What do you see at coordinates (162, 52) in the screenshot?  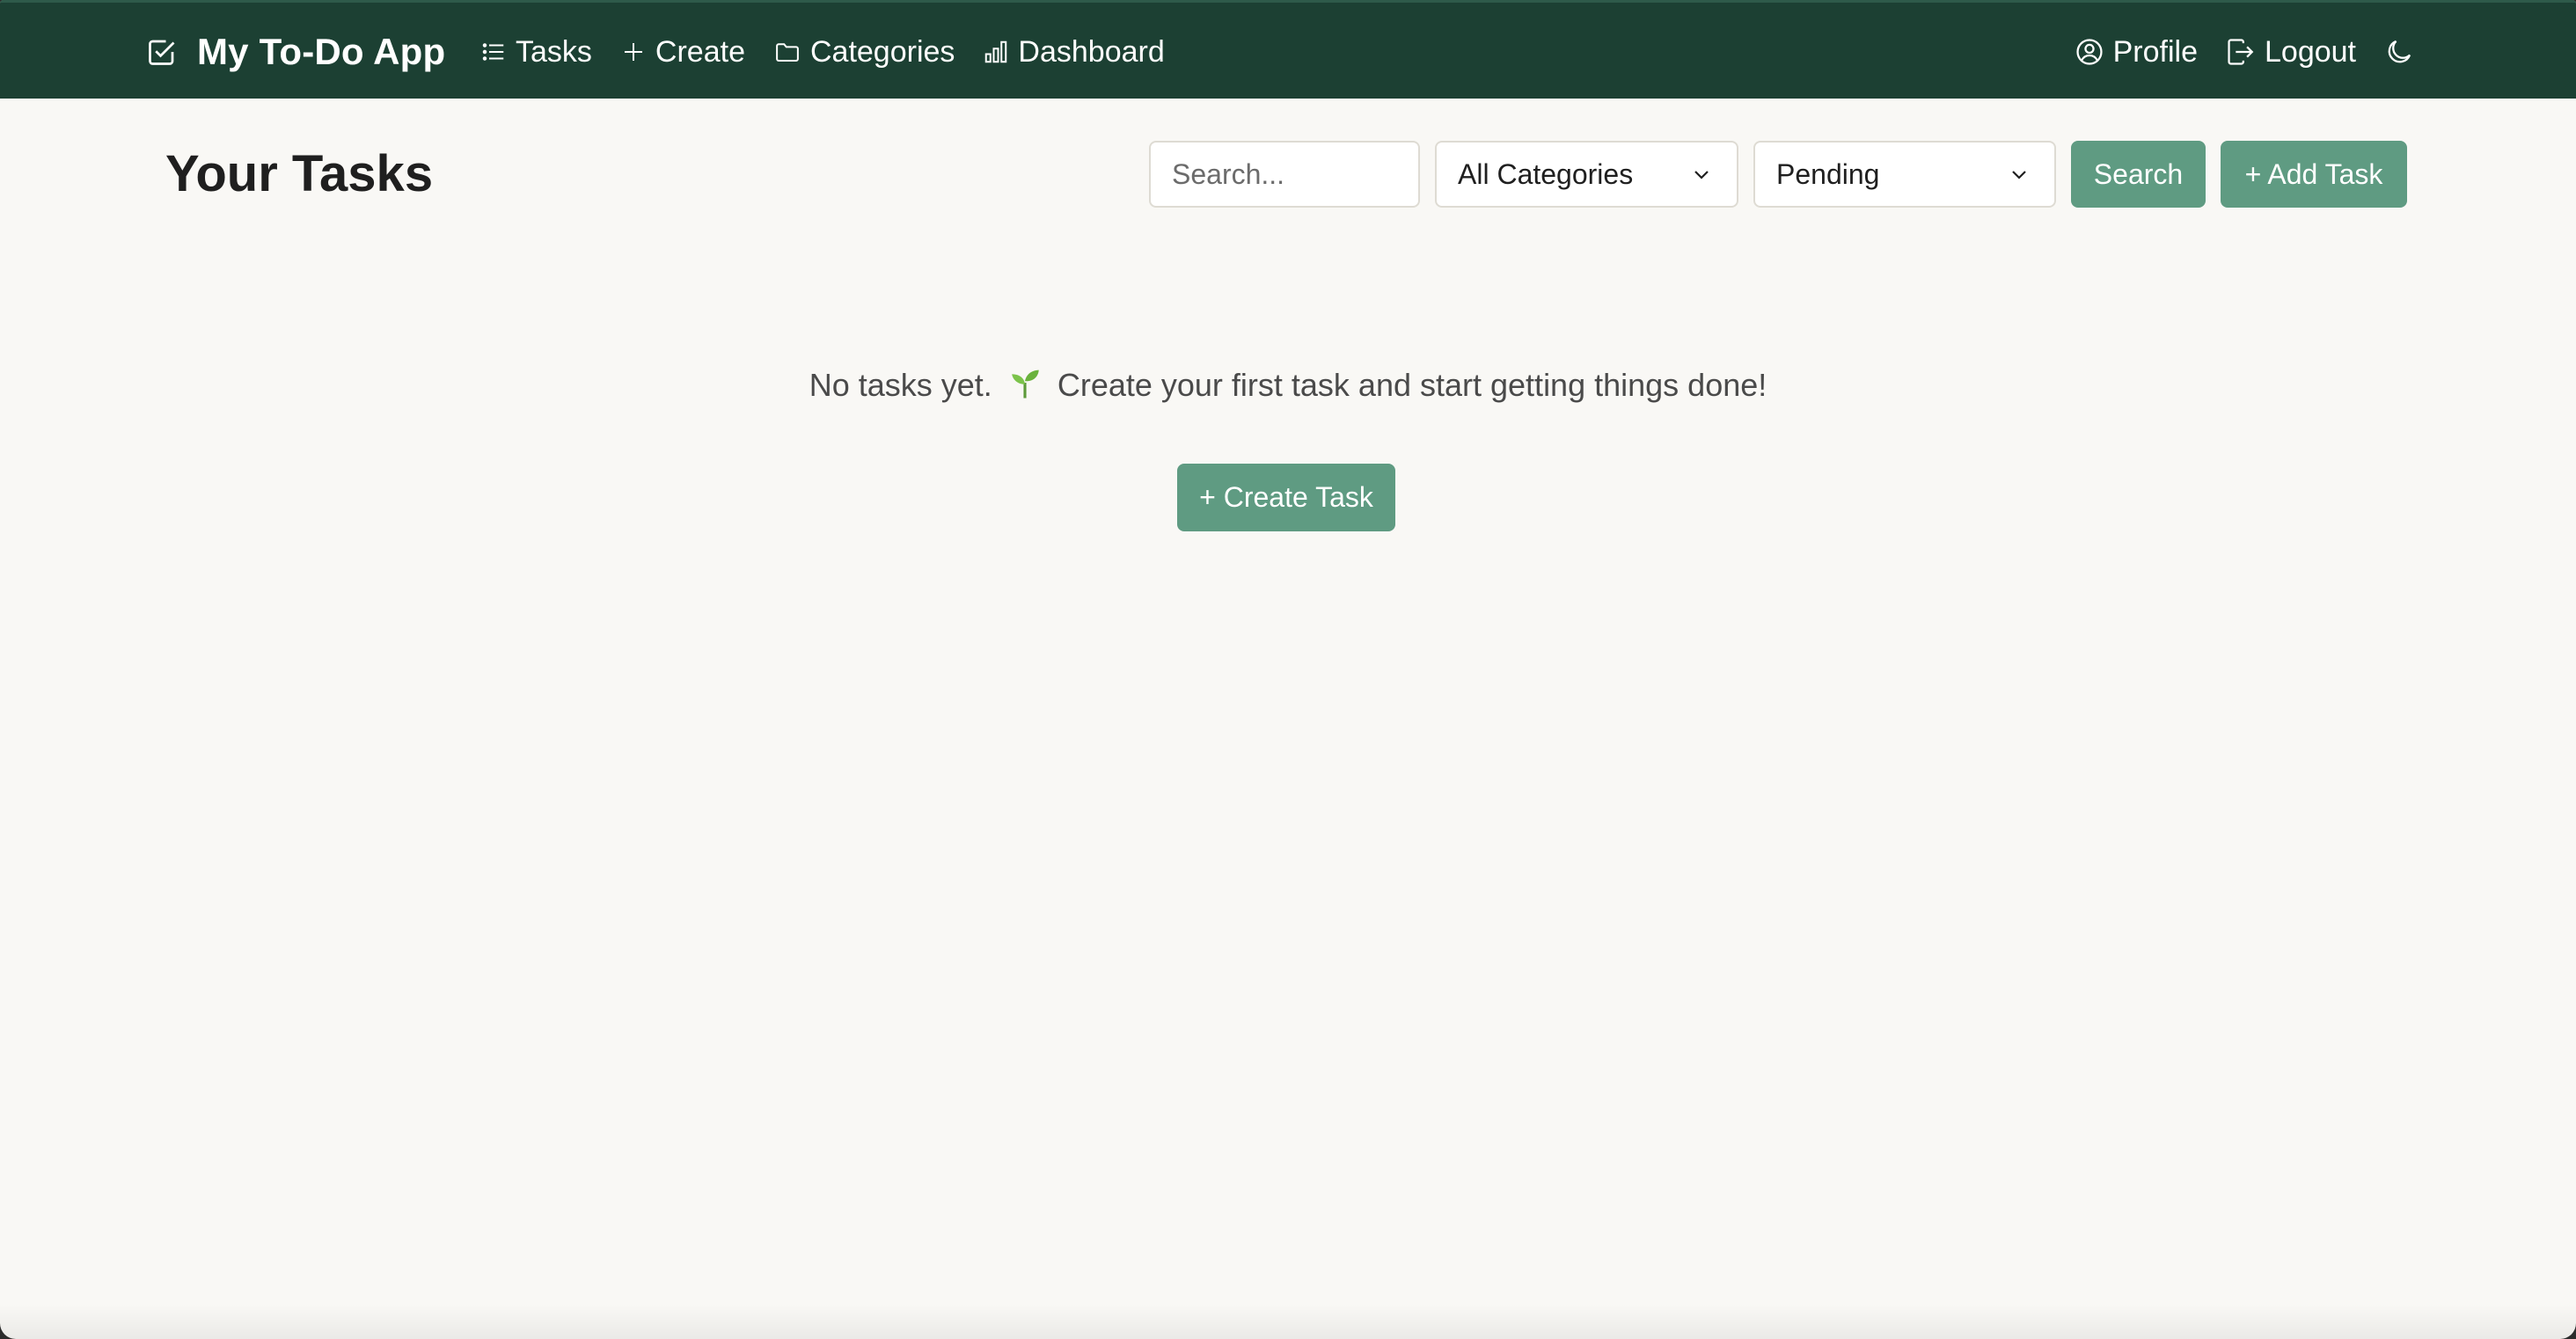 I see `check-square-icon` at bounding box center [162, 52].